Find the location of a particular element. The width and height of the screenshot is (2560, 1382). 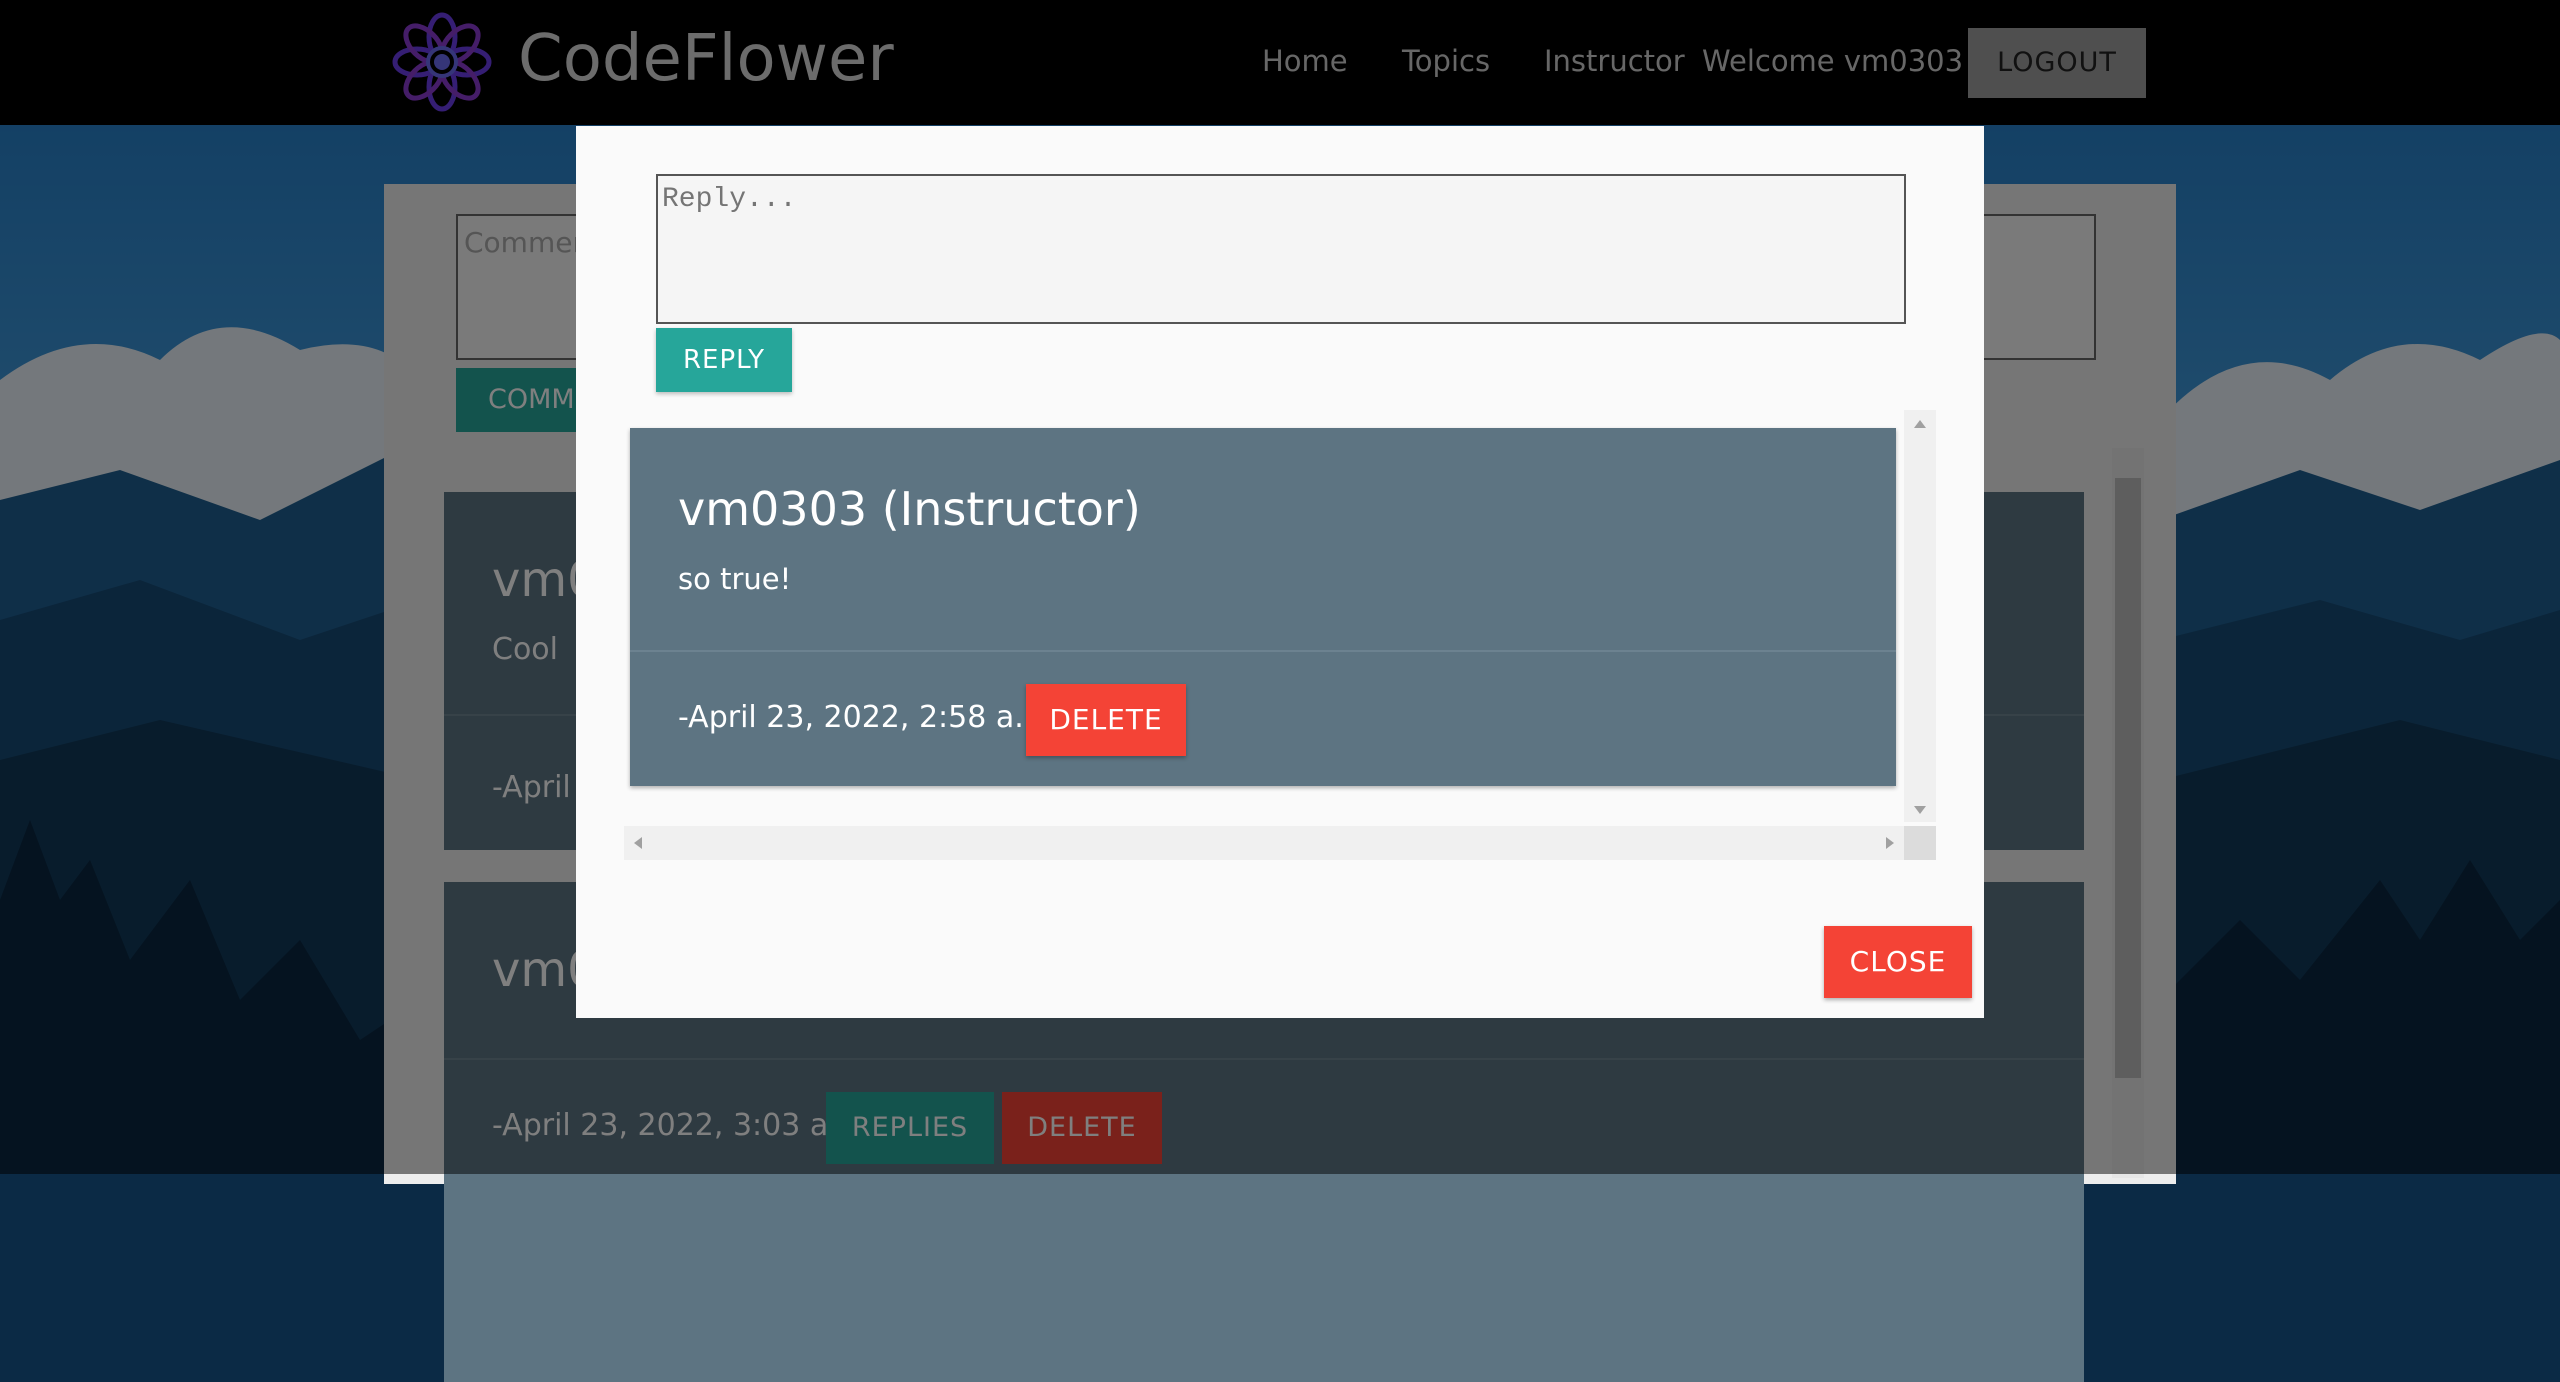

reply-input is located at coordinates (1281, 249).